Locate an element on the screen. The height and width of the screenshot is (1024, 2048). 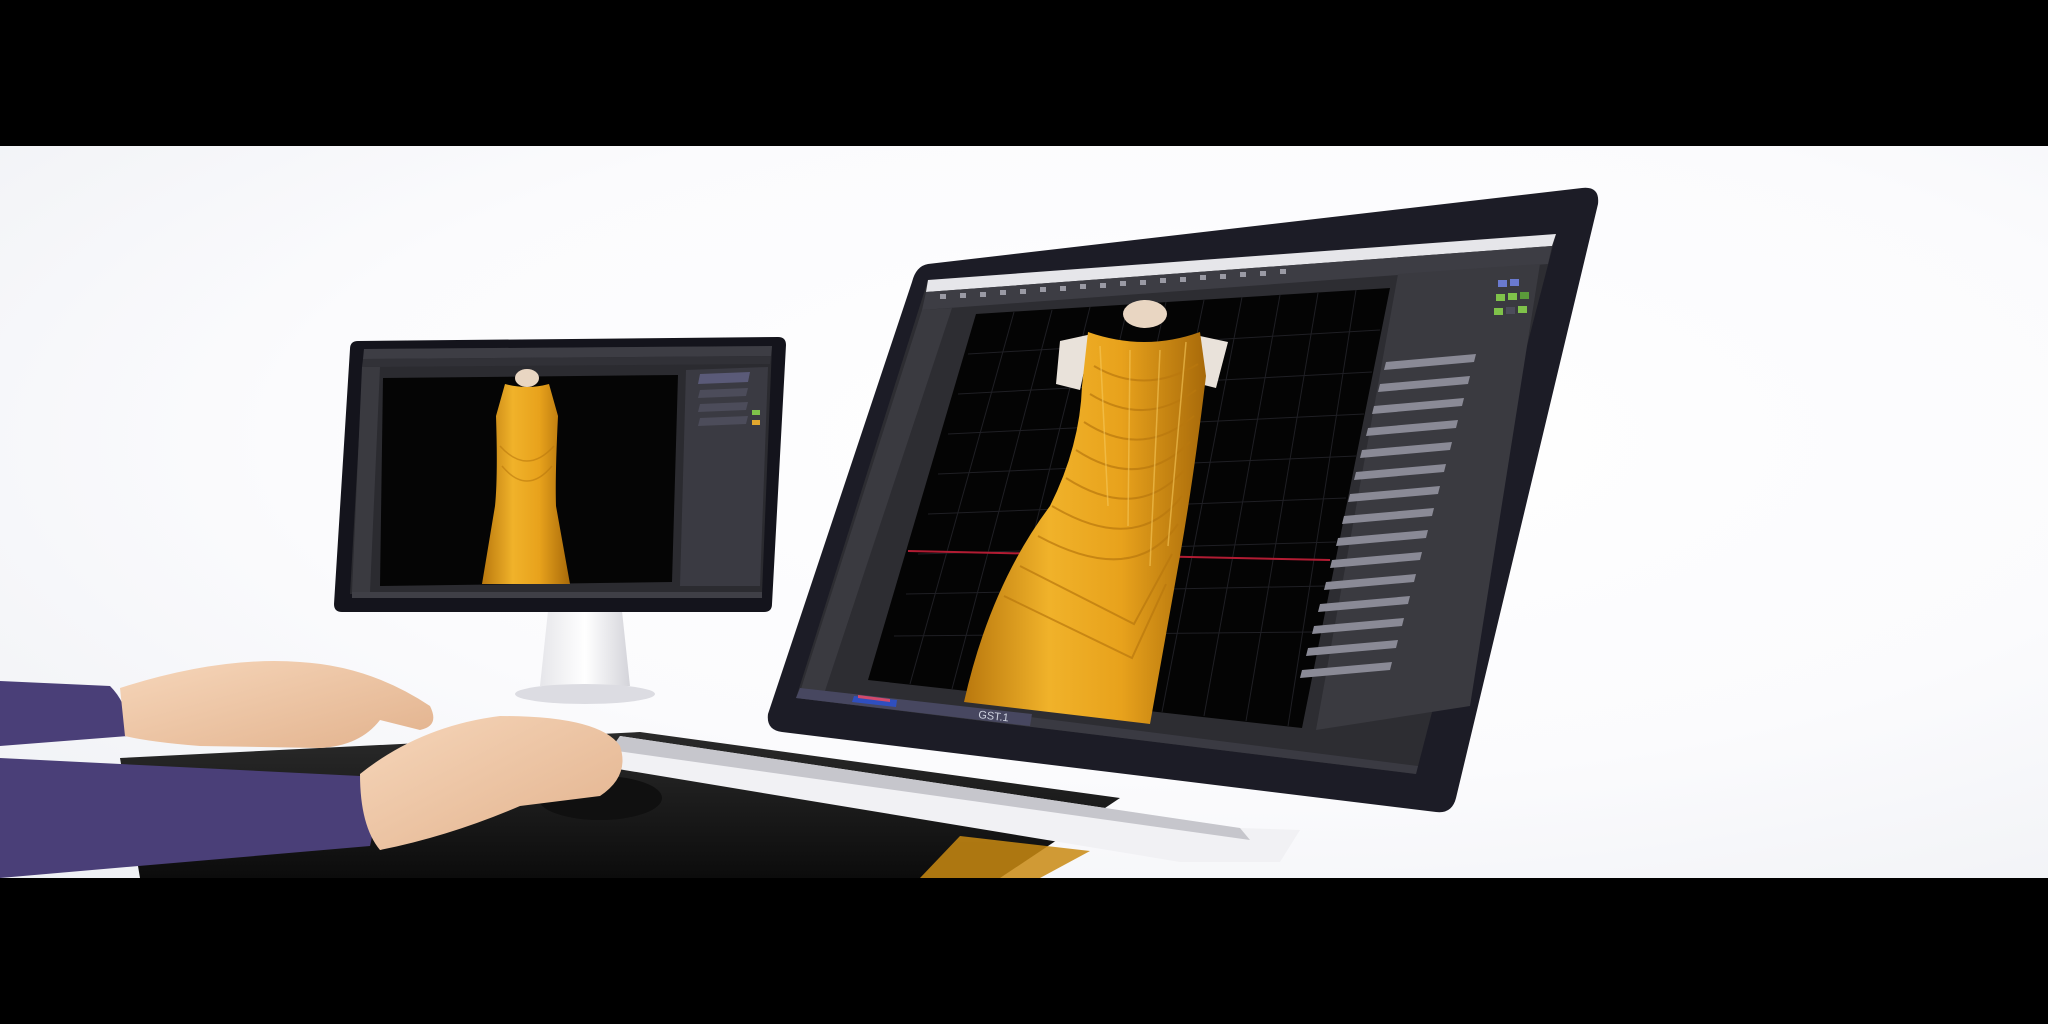
left-hand is located at coordinates (277, 704).